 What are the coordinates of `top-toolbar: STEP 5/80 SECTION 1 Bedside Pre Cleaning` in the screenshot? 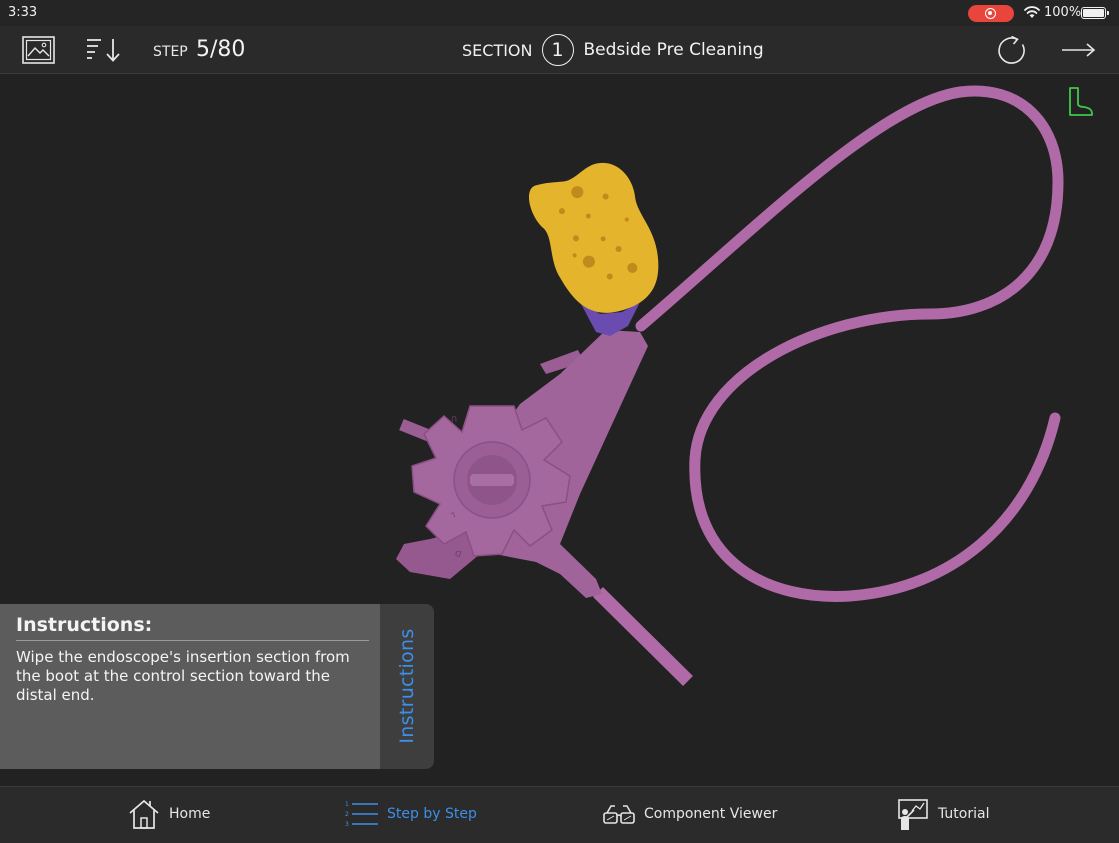 It's located at (559, 50).